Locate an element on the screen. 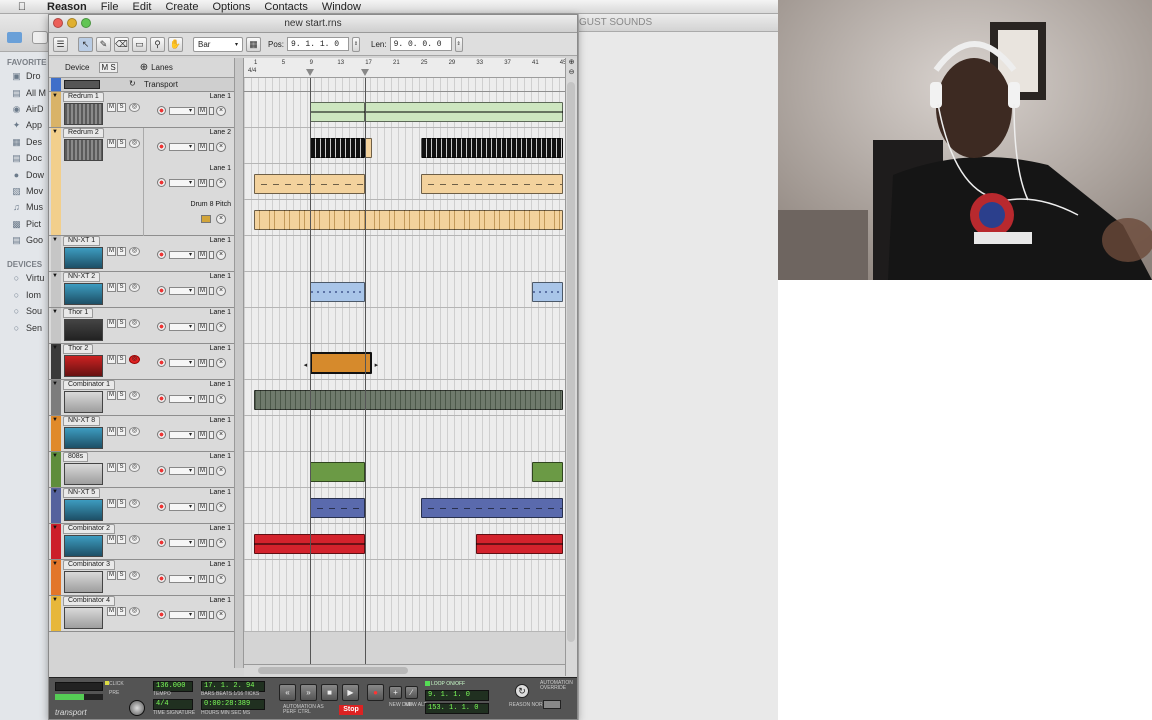  transport-track: ↻ Transport is located at coordinates (307, 85).